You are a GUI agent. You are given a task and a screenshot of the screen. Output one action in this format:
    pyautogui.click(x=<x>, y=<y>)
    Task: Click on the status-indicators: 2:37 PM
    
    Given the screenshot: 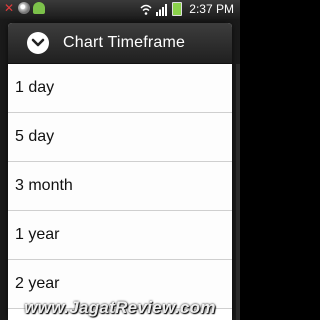 What is the action you would take?
    pyautogui.click(x=187, y=9)
    